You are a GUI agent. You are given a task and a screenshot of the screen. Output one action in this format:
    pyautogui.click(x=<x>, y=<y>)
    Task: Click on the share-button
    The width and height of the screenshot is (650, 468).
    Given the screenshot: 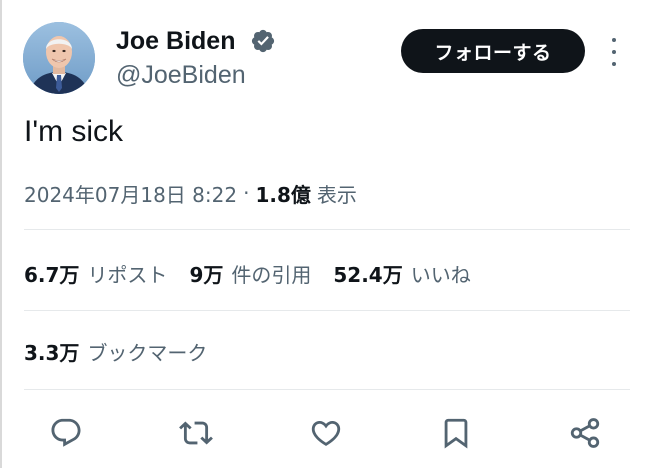 What is the action you would take?
    pyautogui.click(x=585, y=433)
    